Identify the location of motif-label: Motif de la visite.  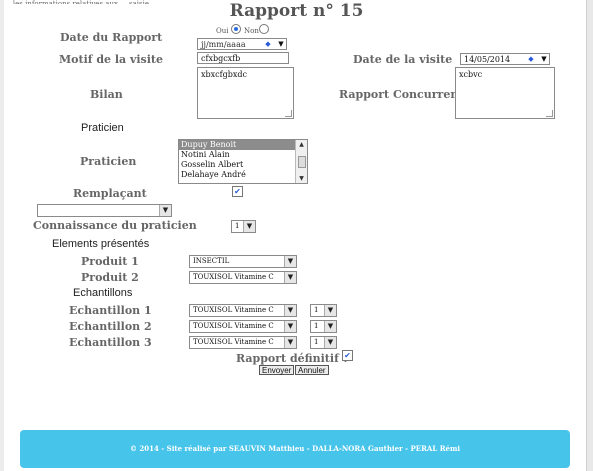
(111, 59).